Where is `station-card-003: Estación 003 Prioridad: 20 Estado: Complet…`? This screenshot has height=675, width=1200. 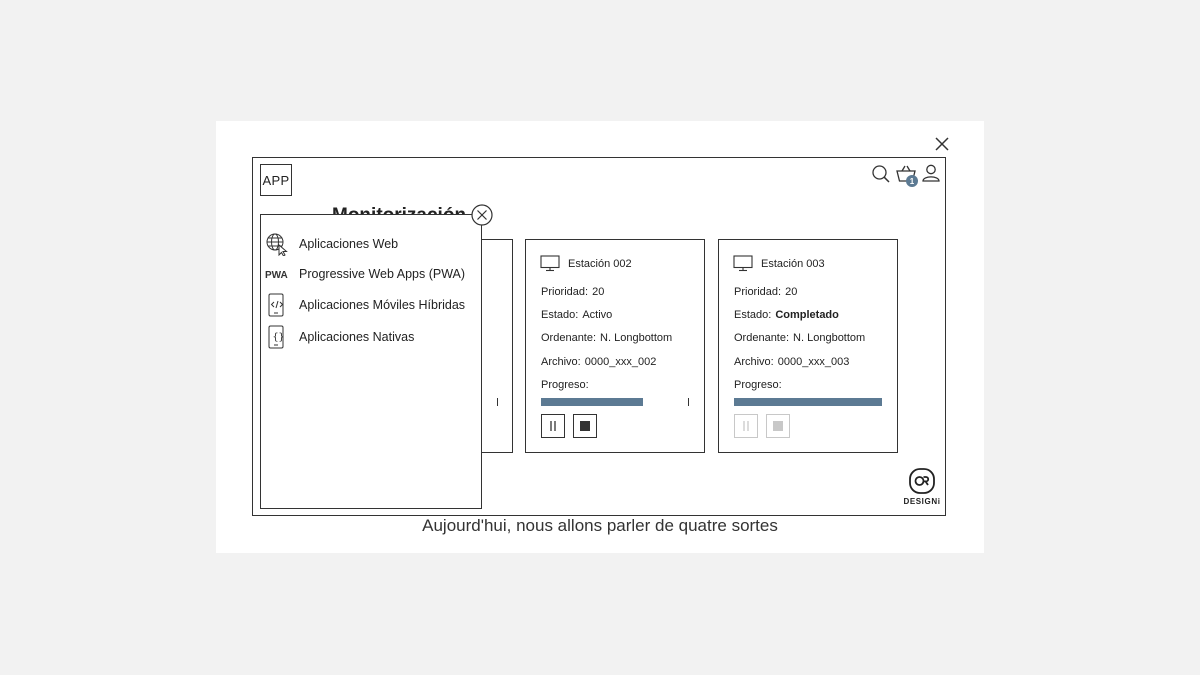
station-card-003: Estación 003 Prioridad: 20 Estado: Complet… is located at coordinates (808, 346).